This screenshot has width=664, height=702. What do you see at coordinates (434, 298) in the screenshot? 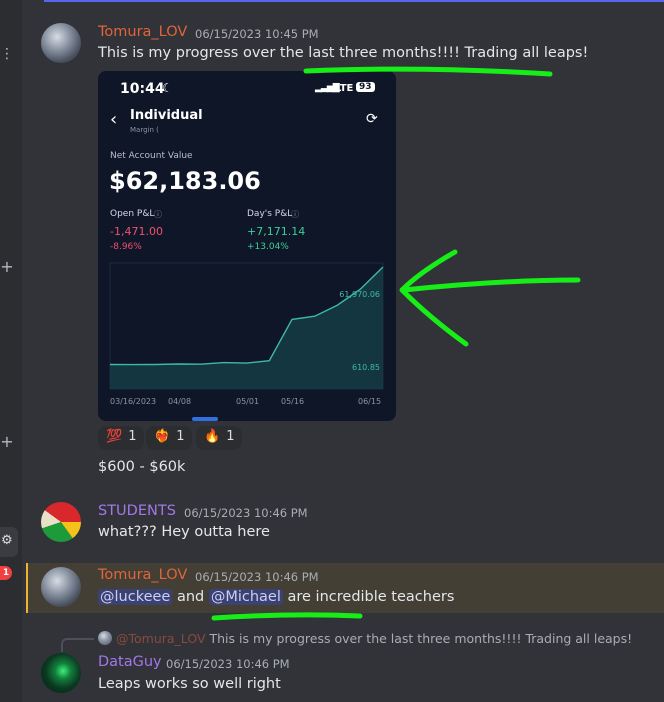
I see `arrowhead-annotation` at bounding box center [434, 298].